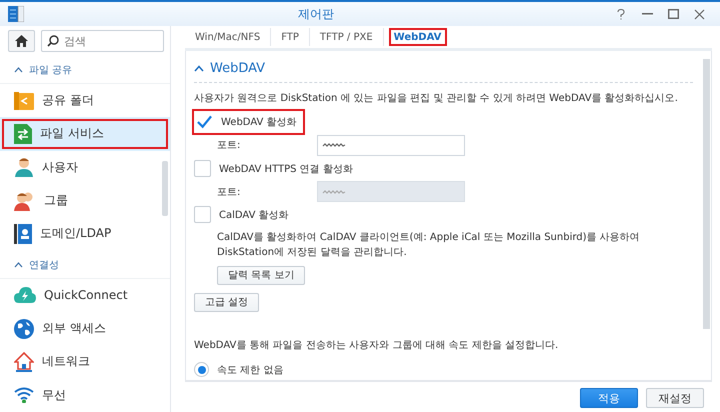 The width and height of the screenshot is (720, 412). Describe the element at coordinates (201, 370) in the screenshot. I see `radio-button` at that location.